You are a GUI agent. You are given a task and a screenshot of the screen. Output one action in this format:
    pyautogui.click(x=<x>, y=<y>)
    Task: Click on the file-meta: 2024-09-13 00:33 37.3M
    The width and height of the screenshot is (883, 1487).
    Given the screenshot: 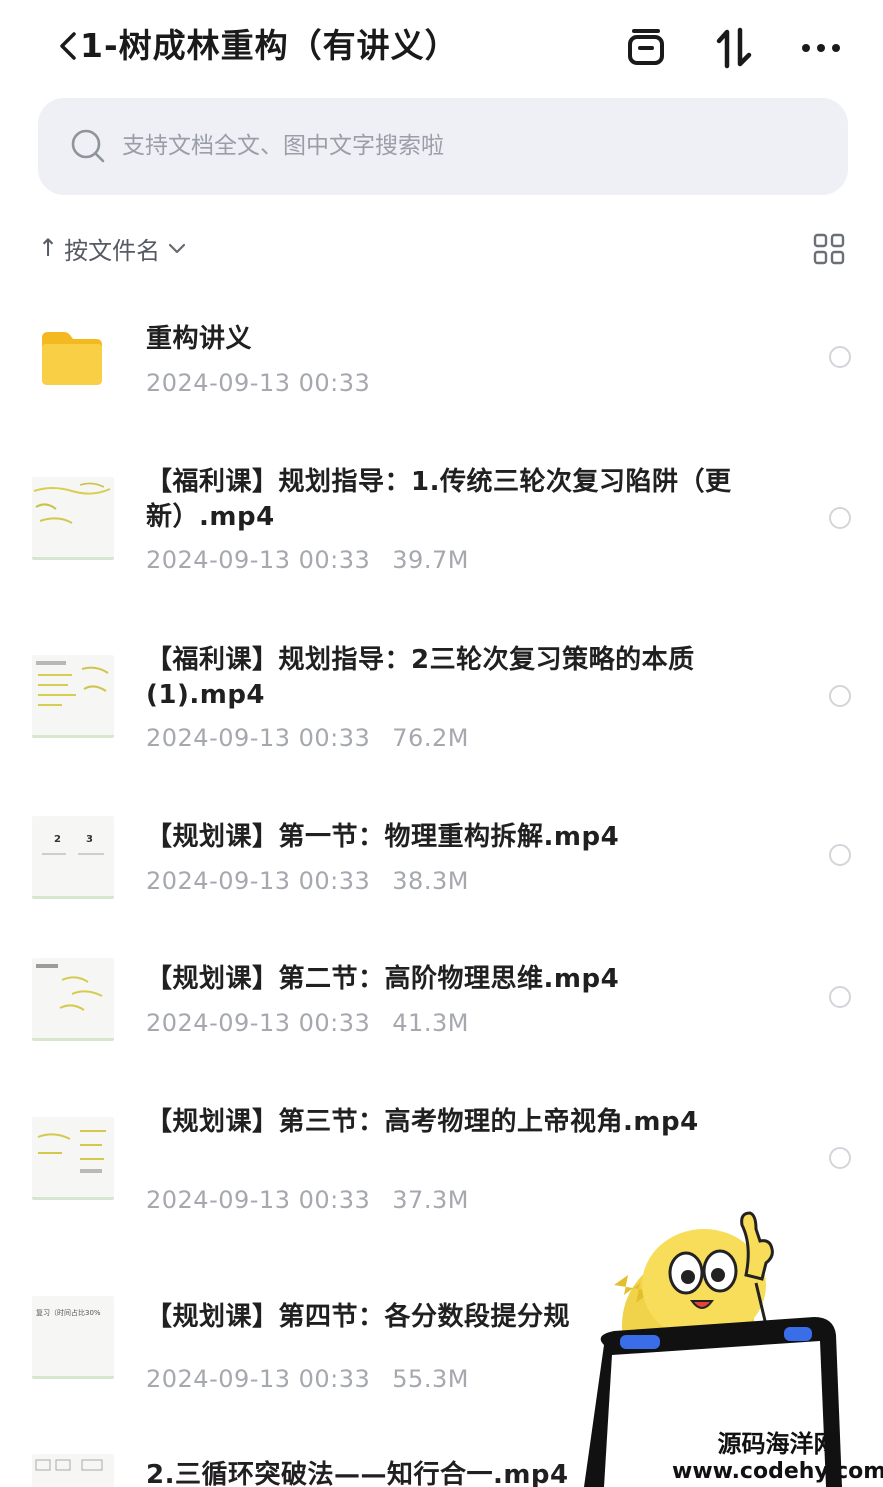 What is the action you would take?
    pyautogui.click(x=307, y=1200)
    